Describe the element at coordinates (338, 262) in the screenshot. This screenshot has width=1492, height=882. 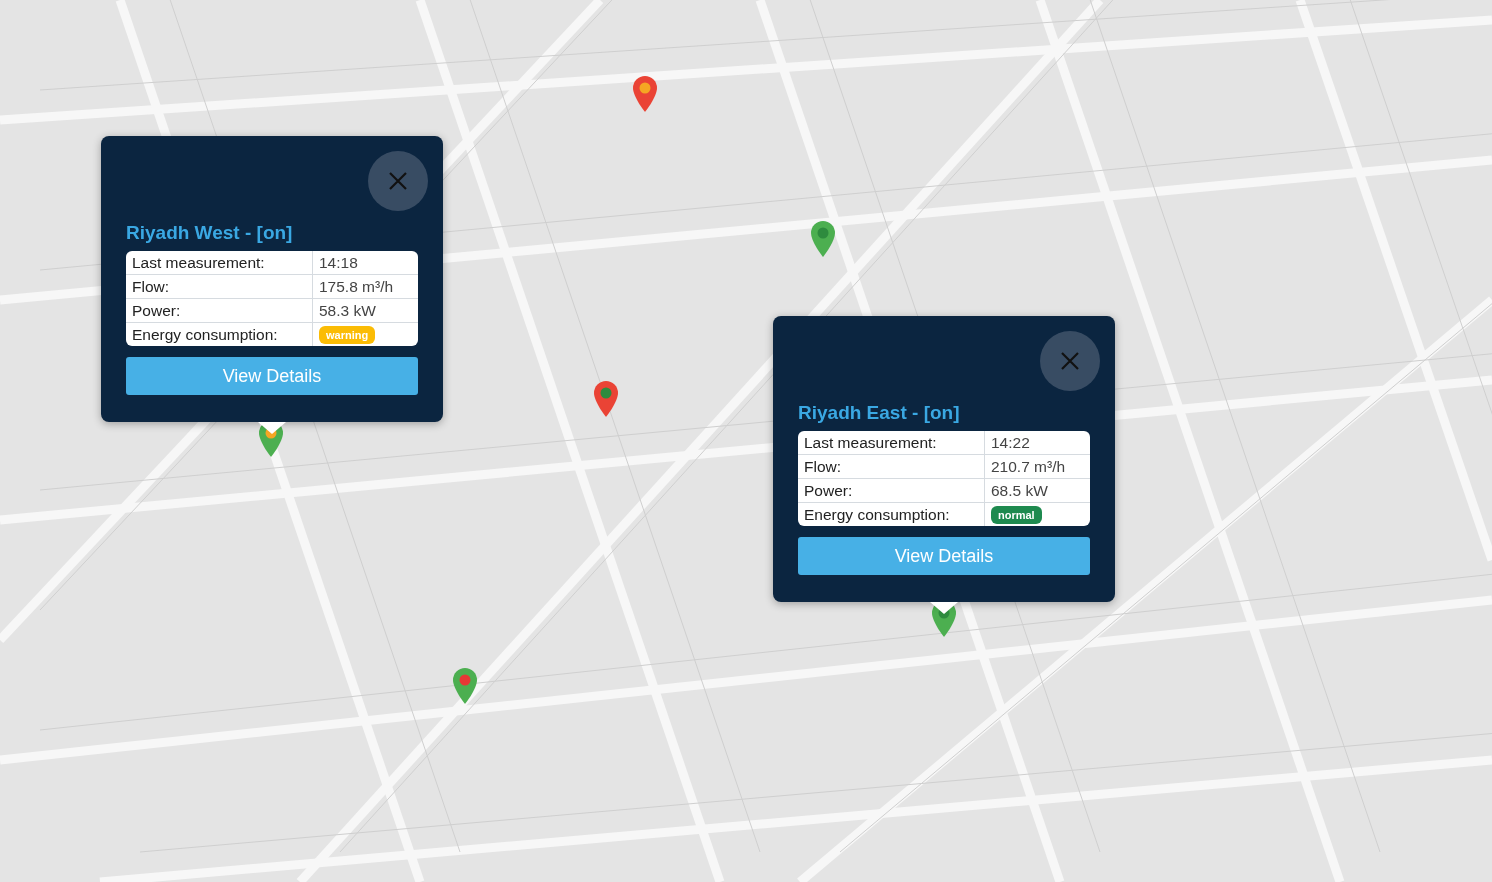
I see `row-value: 14:18` at that location.